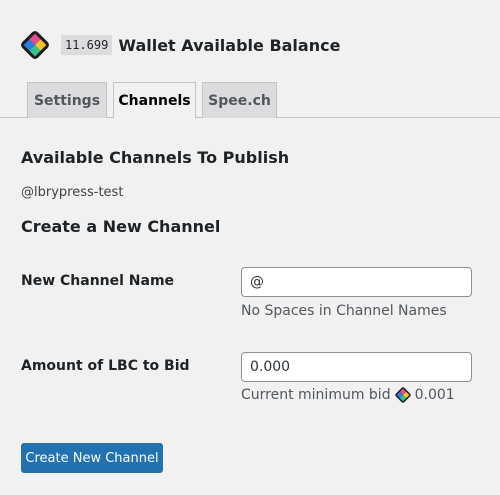 The height and width of the screenshot is (495, 500). What do you see at coordinates (239, 100) in the screenshot?
I see `tab-speech: Spee.ch` at bounding box center [239, 100].